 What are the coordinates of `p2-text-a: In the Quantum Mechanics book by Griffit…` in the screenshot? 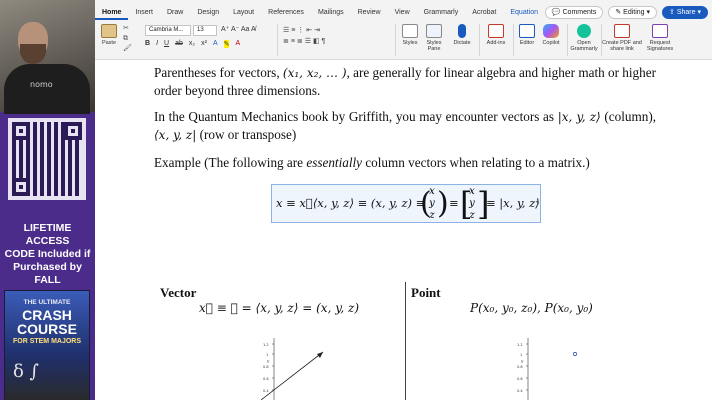 It's located at (356, 116).